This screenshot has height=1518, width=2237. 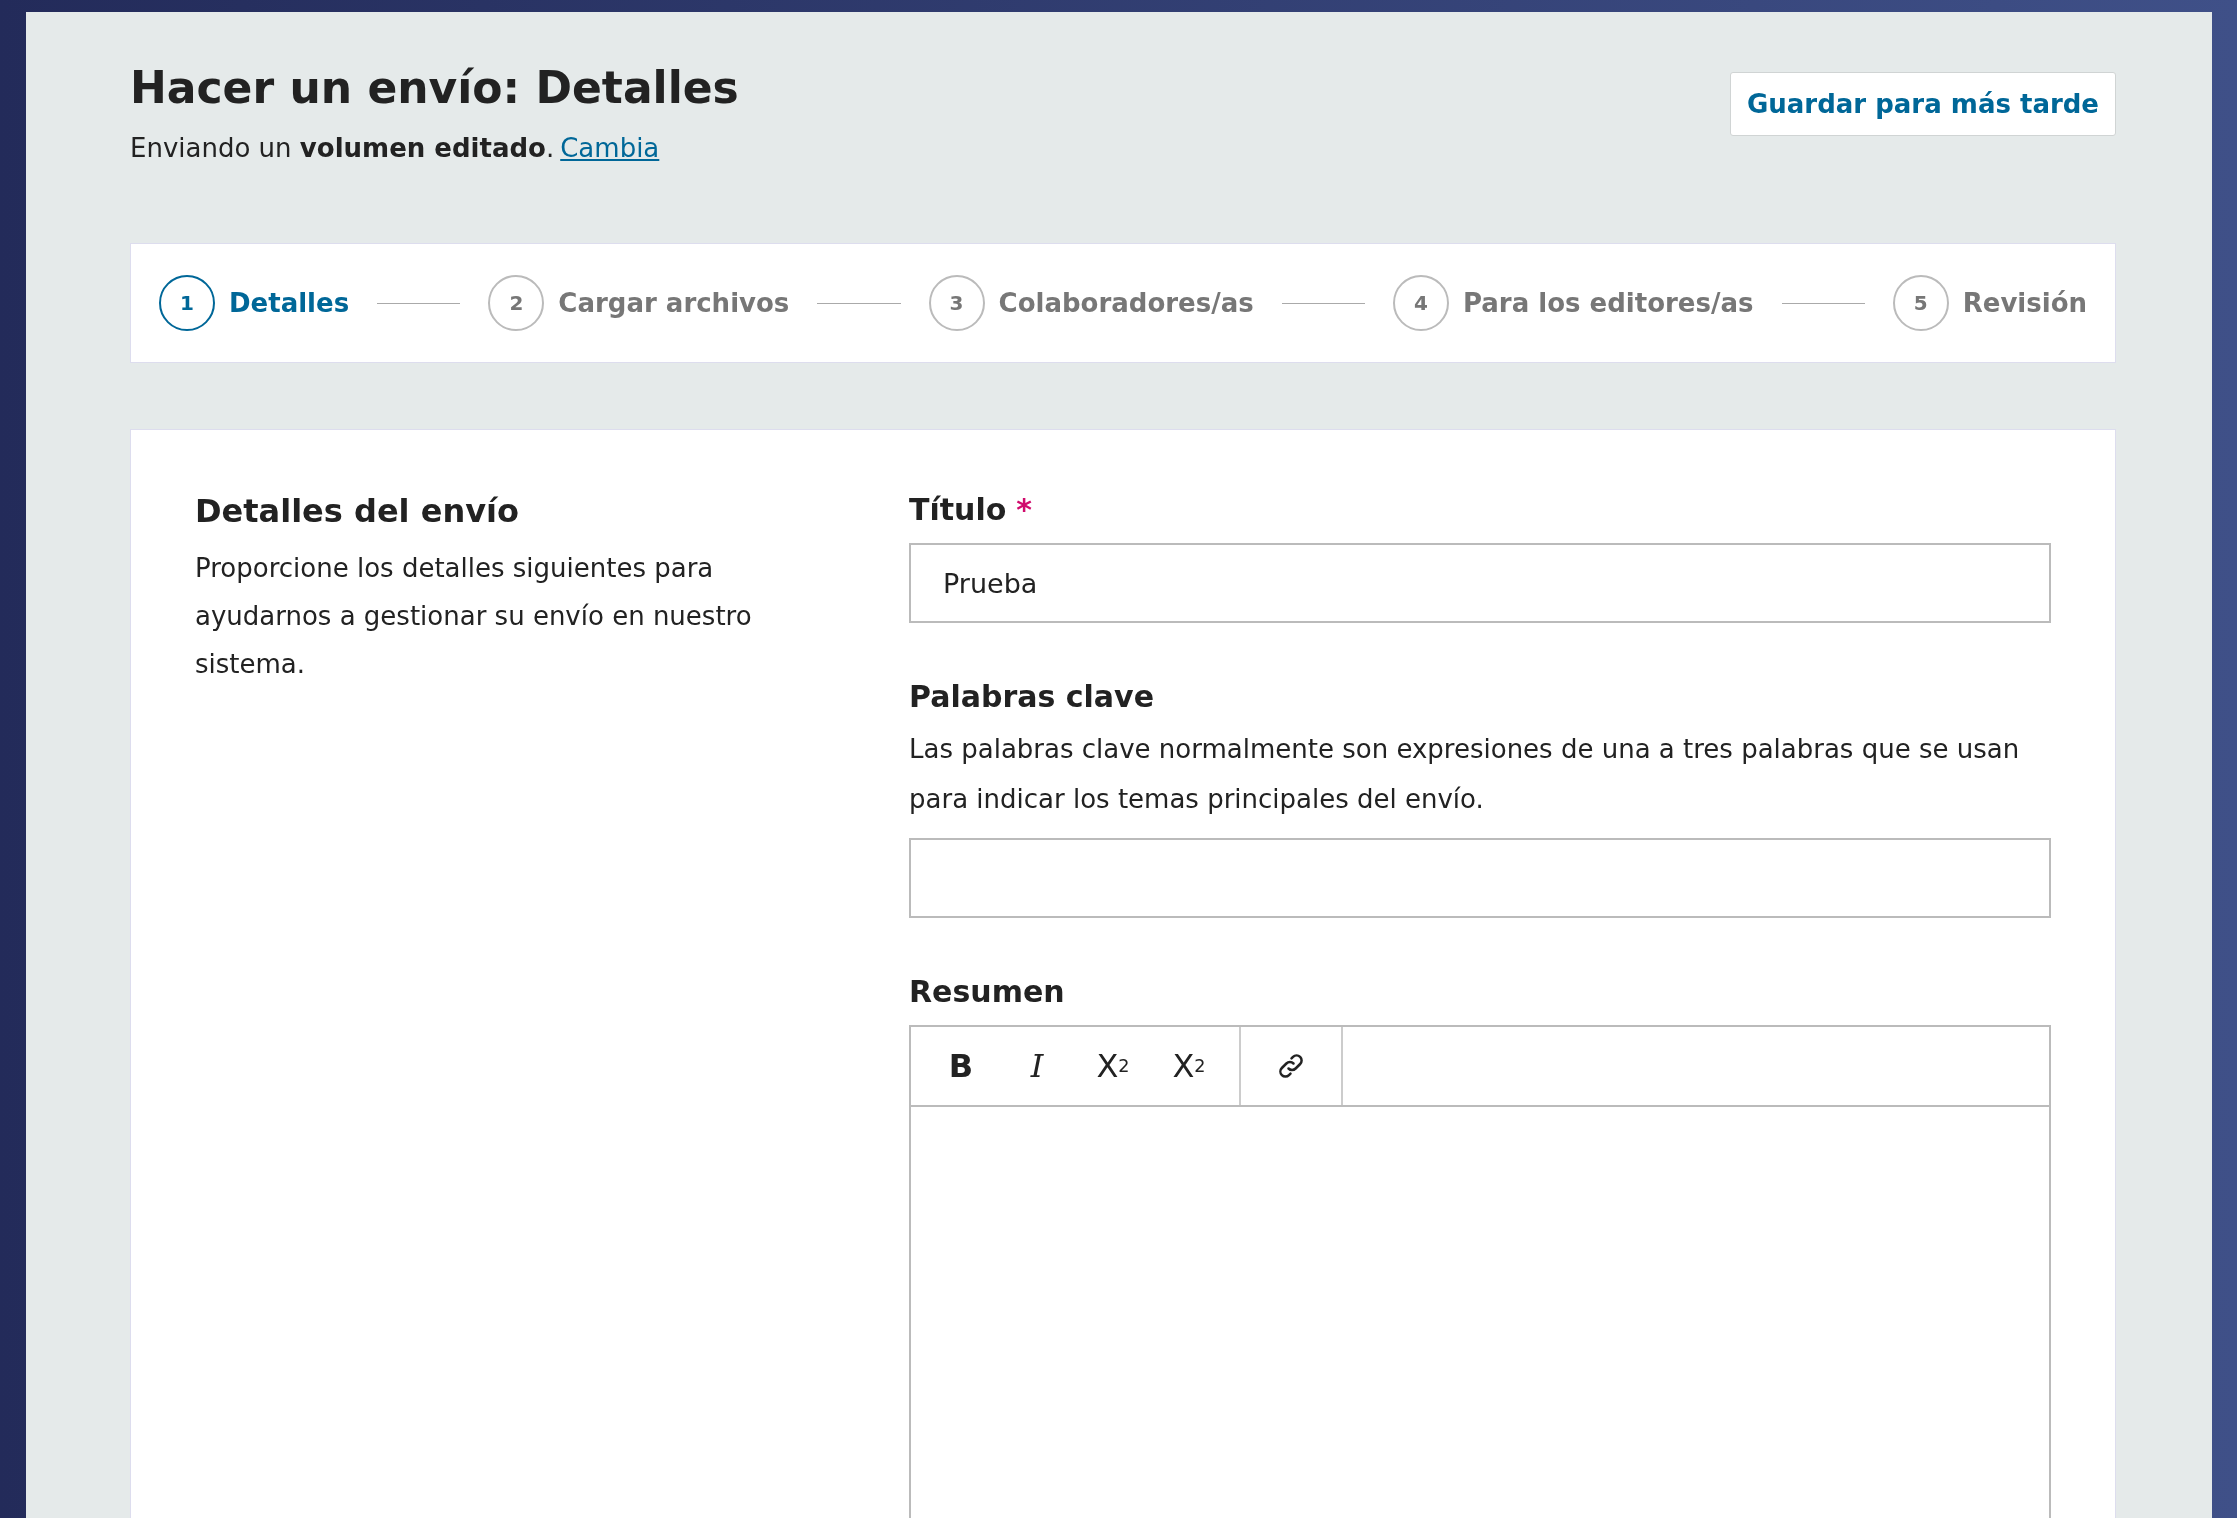 I want to click on field-label: Título, so click(x=958, y=509).